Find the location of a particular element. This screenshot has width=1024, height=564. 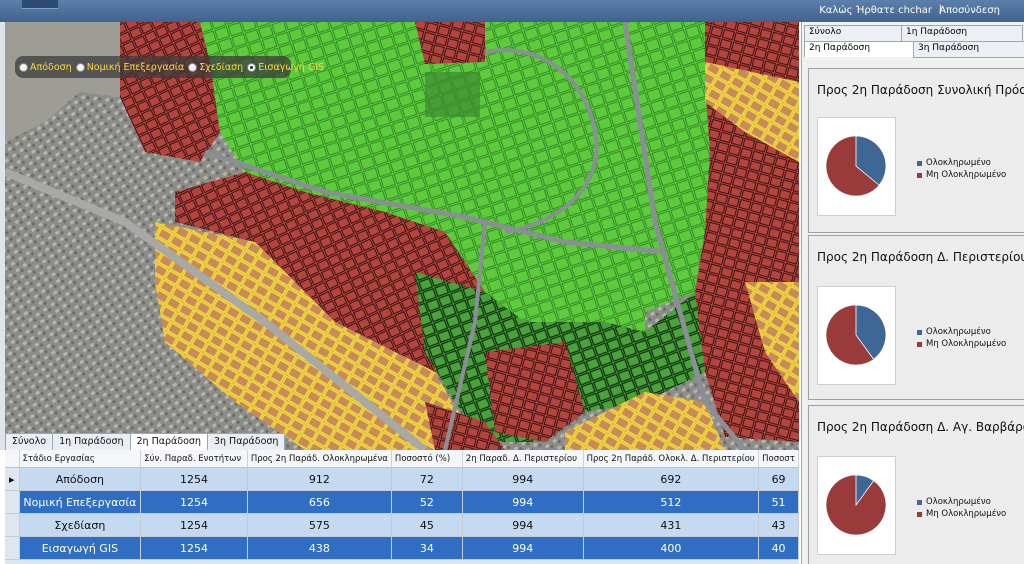

tab-delivery-3: 3η Παράδοση is located at coordinates (246, 442).